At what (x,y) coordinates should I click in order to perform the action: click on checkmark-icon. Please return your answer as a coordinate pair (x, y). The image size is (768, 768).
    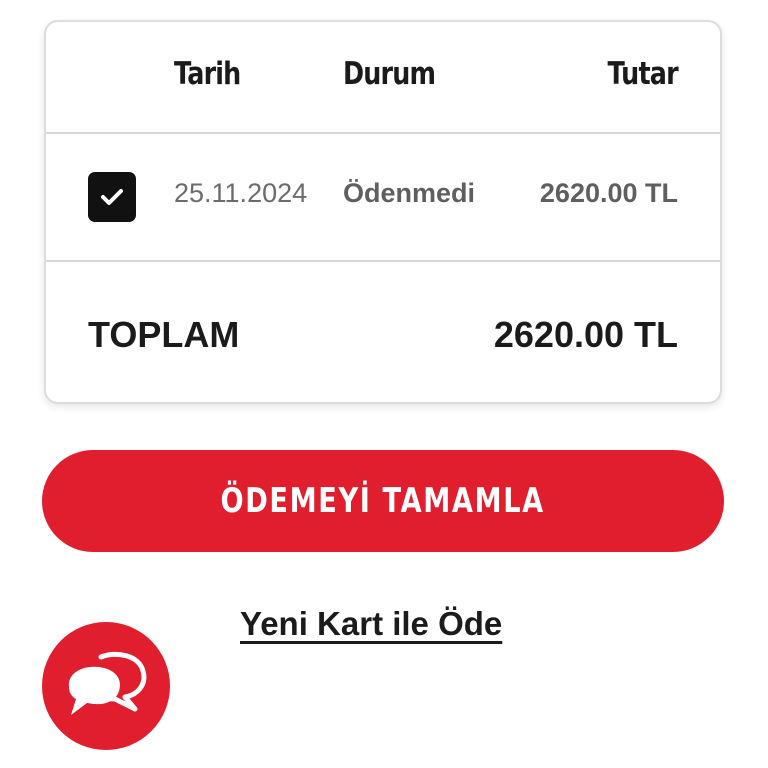
    Looking at the image, I should click on (112, 197).